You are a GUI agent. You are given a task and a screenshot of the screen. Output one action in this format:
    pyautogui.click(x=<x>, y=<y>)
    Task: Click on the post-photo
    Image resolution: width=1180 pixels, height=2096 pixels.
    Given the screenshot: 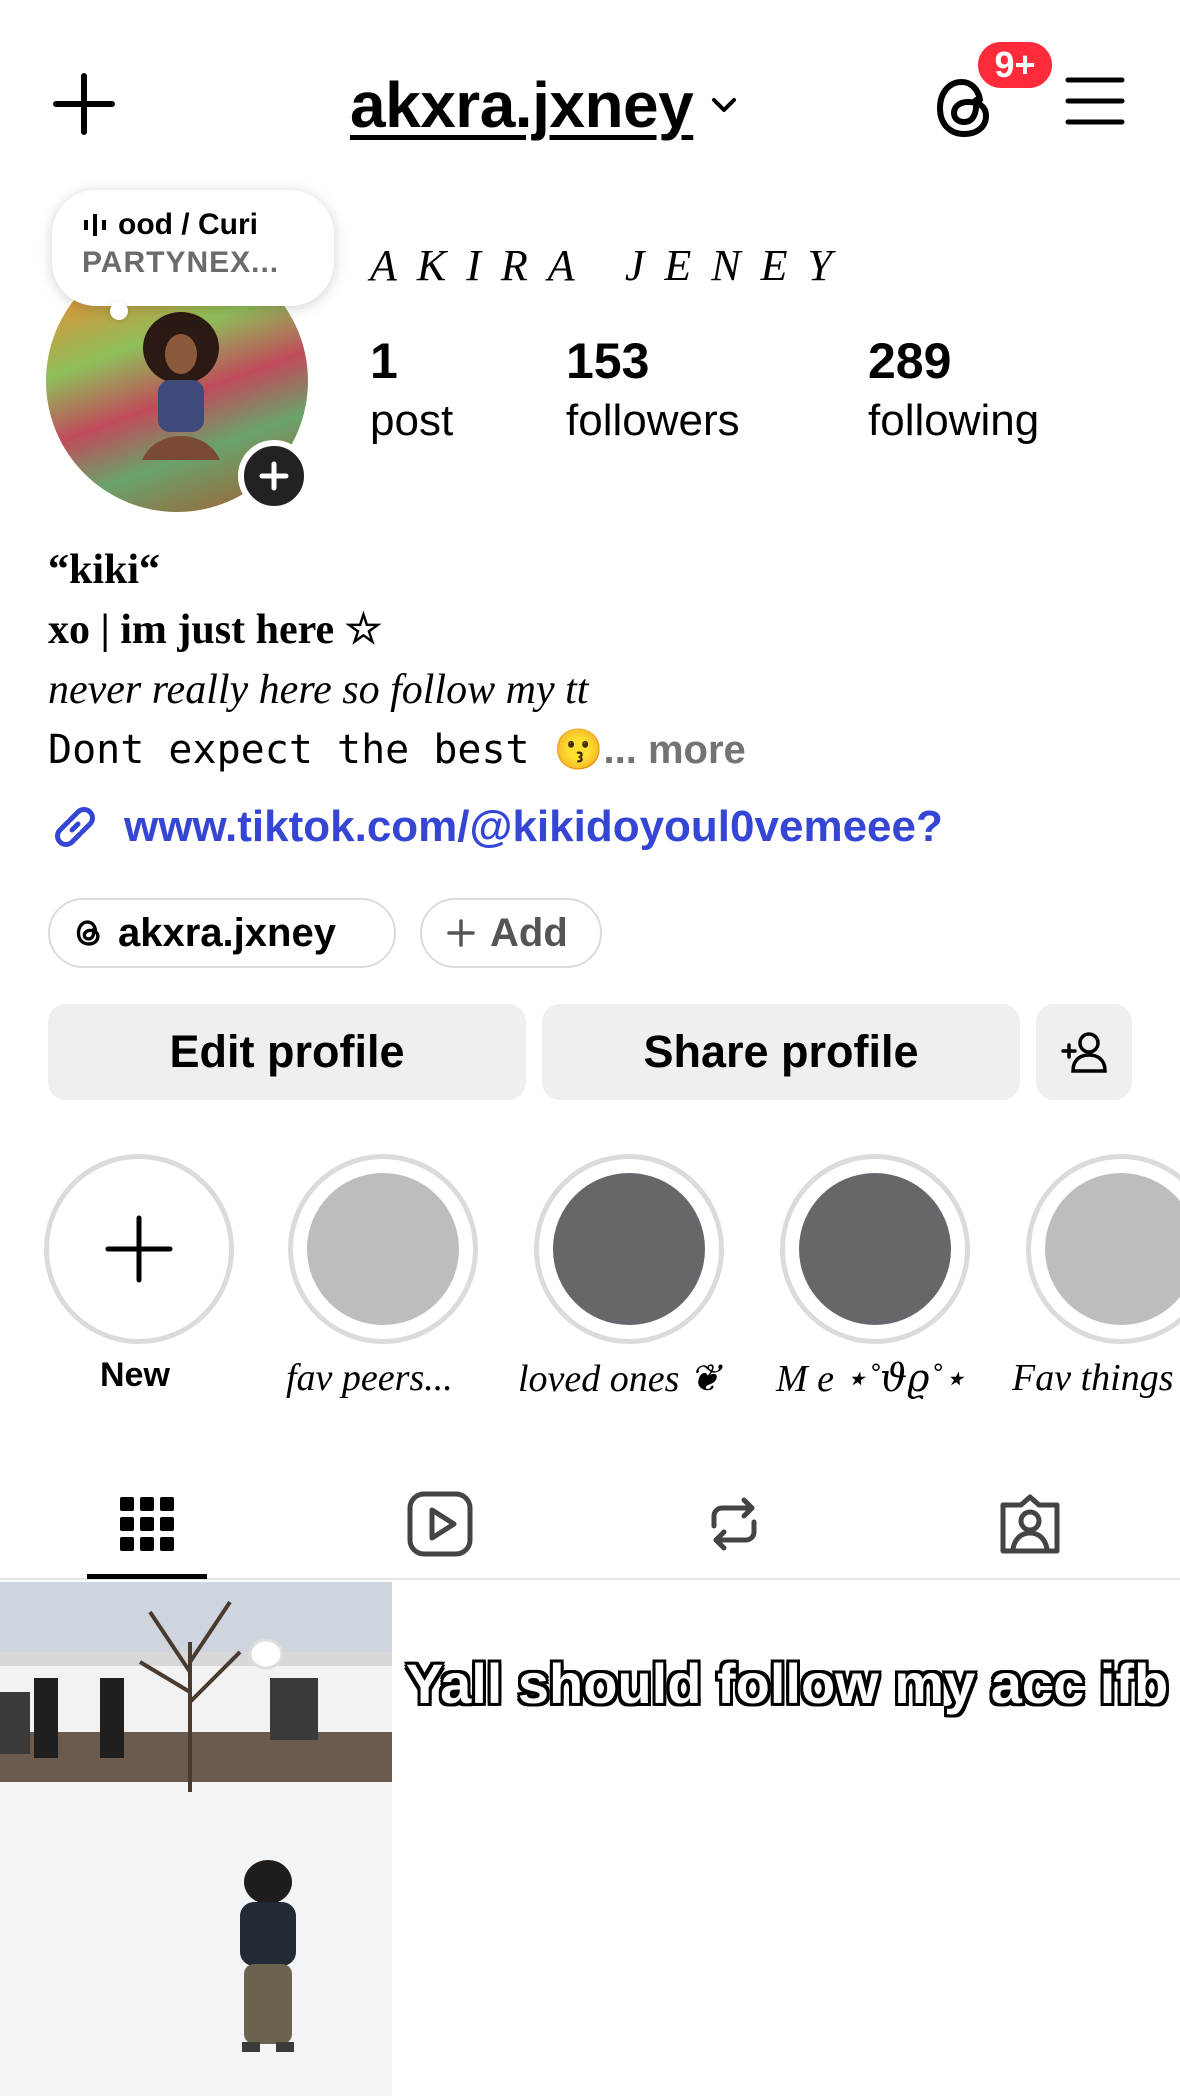 What is the action you would take?
    pyautogui.click(x=196, y=1839)
    